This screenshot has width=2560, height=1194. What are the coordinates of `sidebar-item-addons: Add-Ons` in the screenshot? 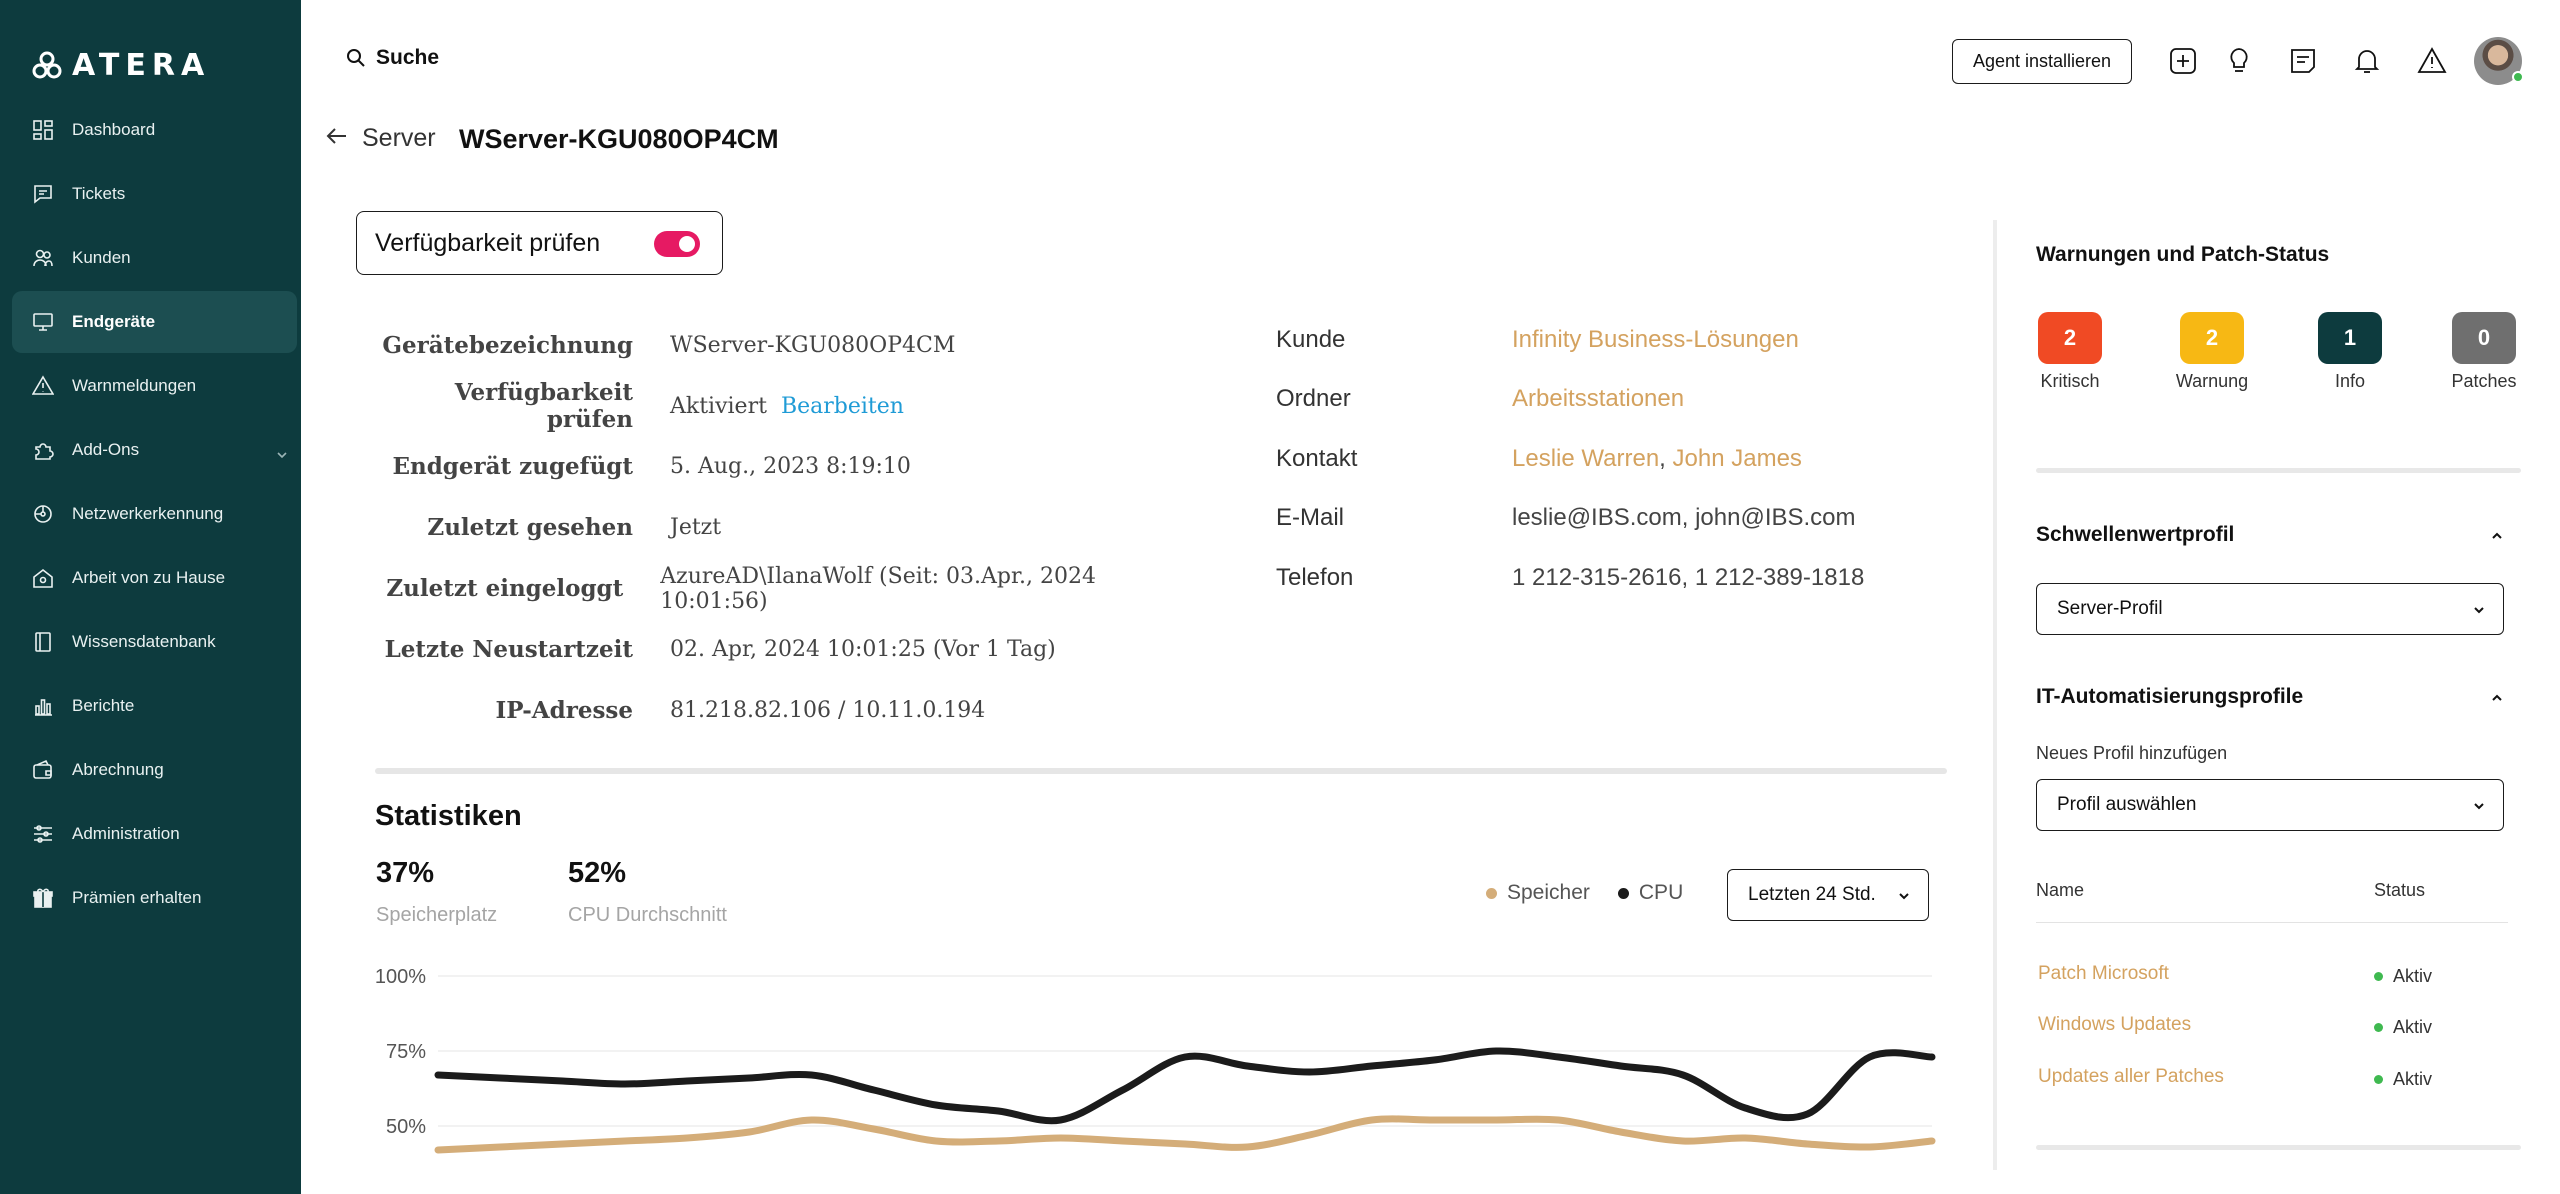 It's located at (154, 450).